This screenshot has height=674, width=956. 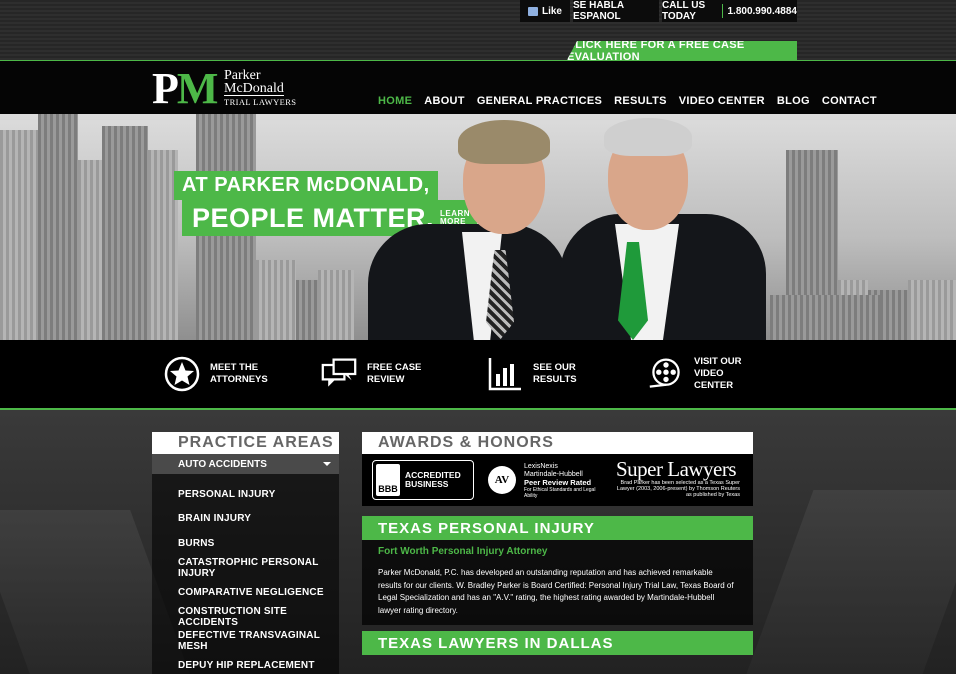 I want to click on lexis-line2: Peer Review Rated, so click(x=558, y=482).